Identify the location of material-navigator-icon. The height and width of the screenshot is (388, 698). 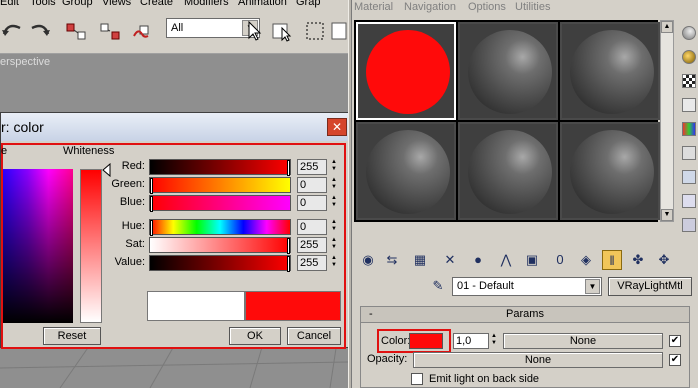
(689, 225).